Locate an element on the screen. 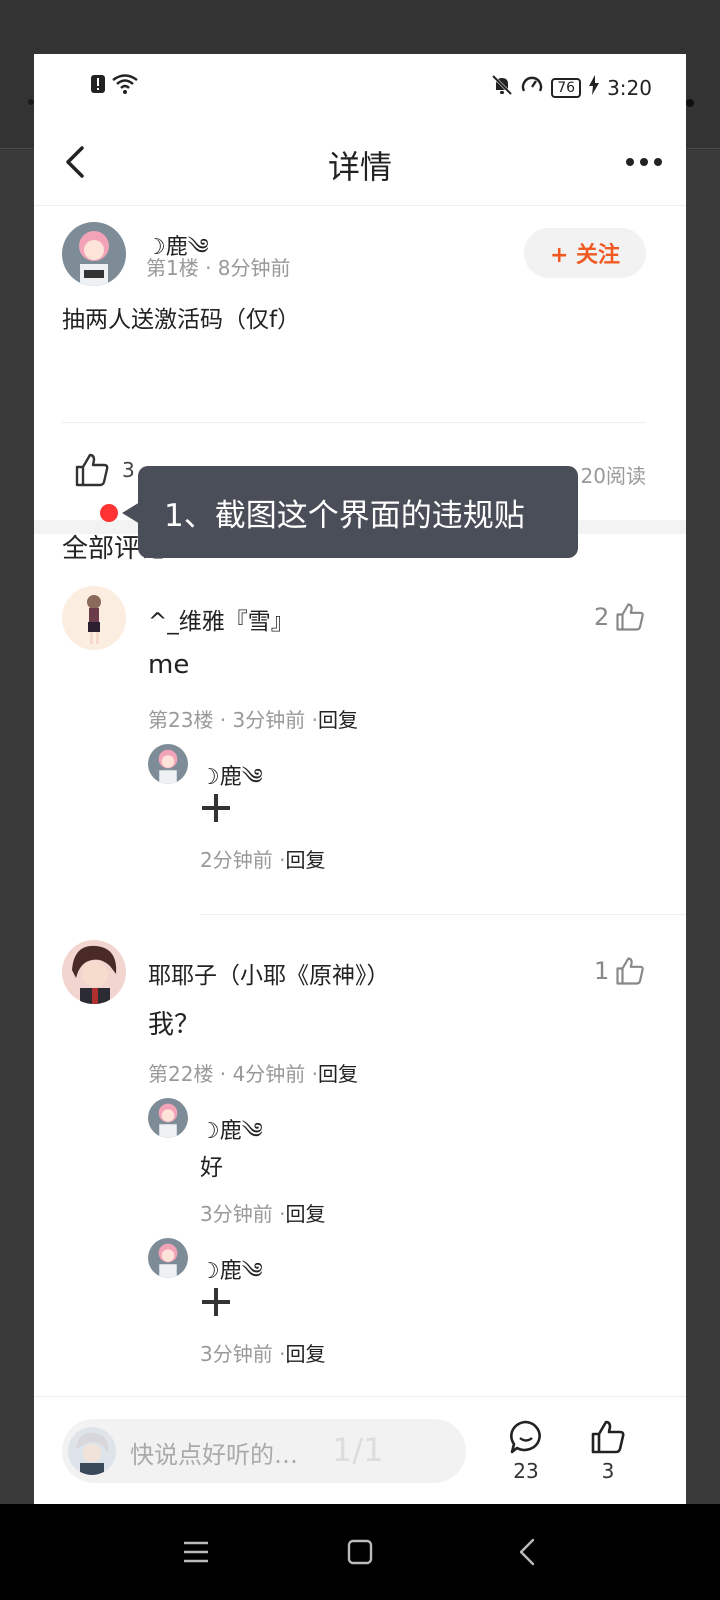  comment-floor-time: 第22楼 · 4分钟前 · is located at coordinates (233, 1074).